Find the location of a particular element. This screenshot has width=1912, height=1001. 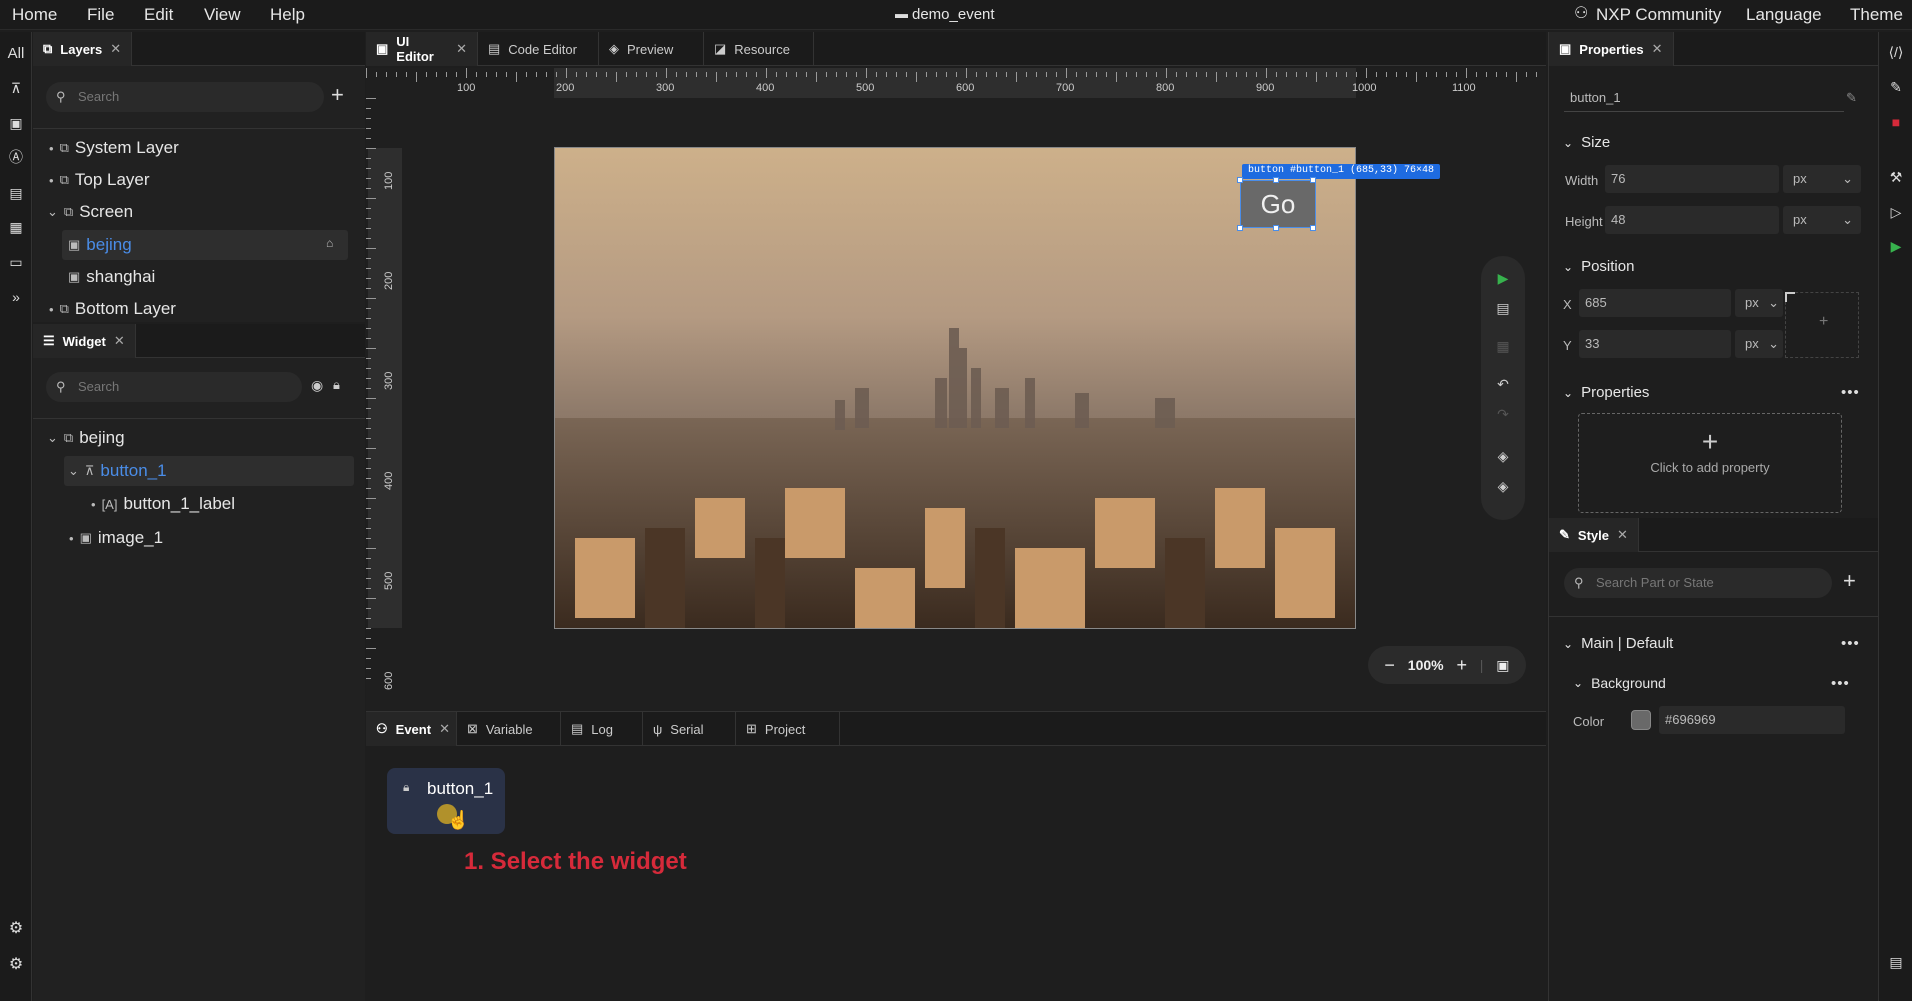

fit-screen-icon: ▣ is located at coordinates (1502, 665).